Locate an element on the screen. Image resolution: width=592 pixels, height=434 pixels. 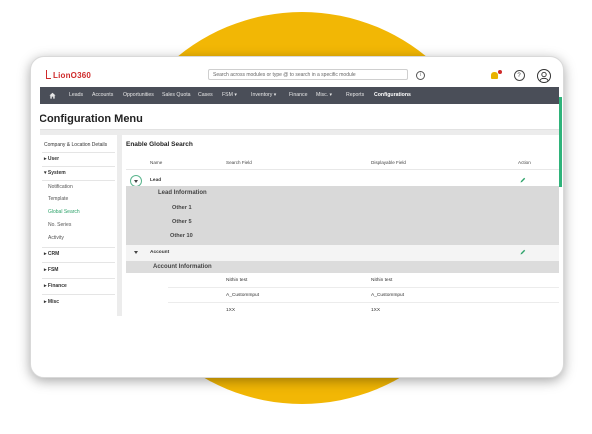
header-actions: ? is located at coordinates (516, 75).